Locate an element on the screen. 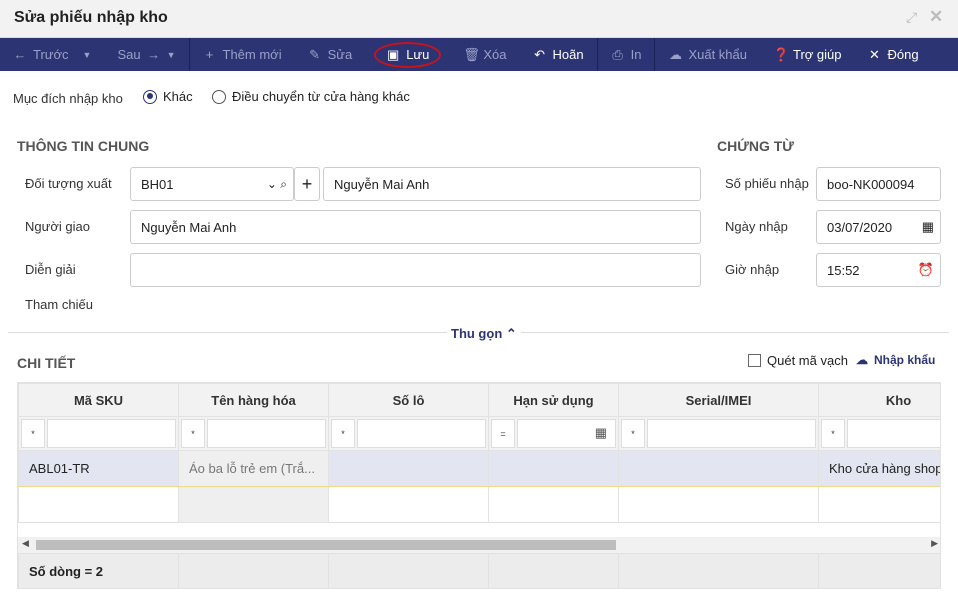  column-header: Mã SKU is located at coordinates (98, 400).